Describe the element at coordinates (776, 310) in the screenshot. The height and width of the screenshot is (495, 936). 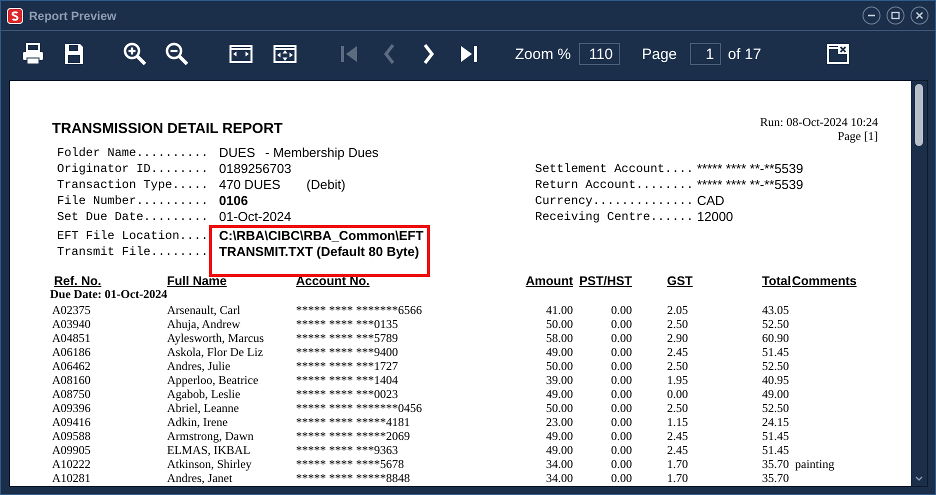
I see `table-cell-text: 43.05` at that location.